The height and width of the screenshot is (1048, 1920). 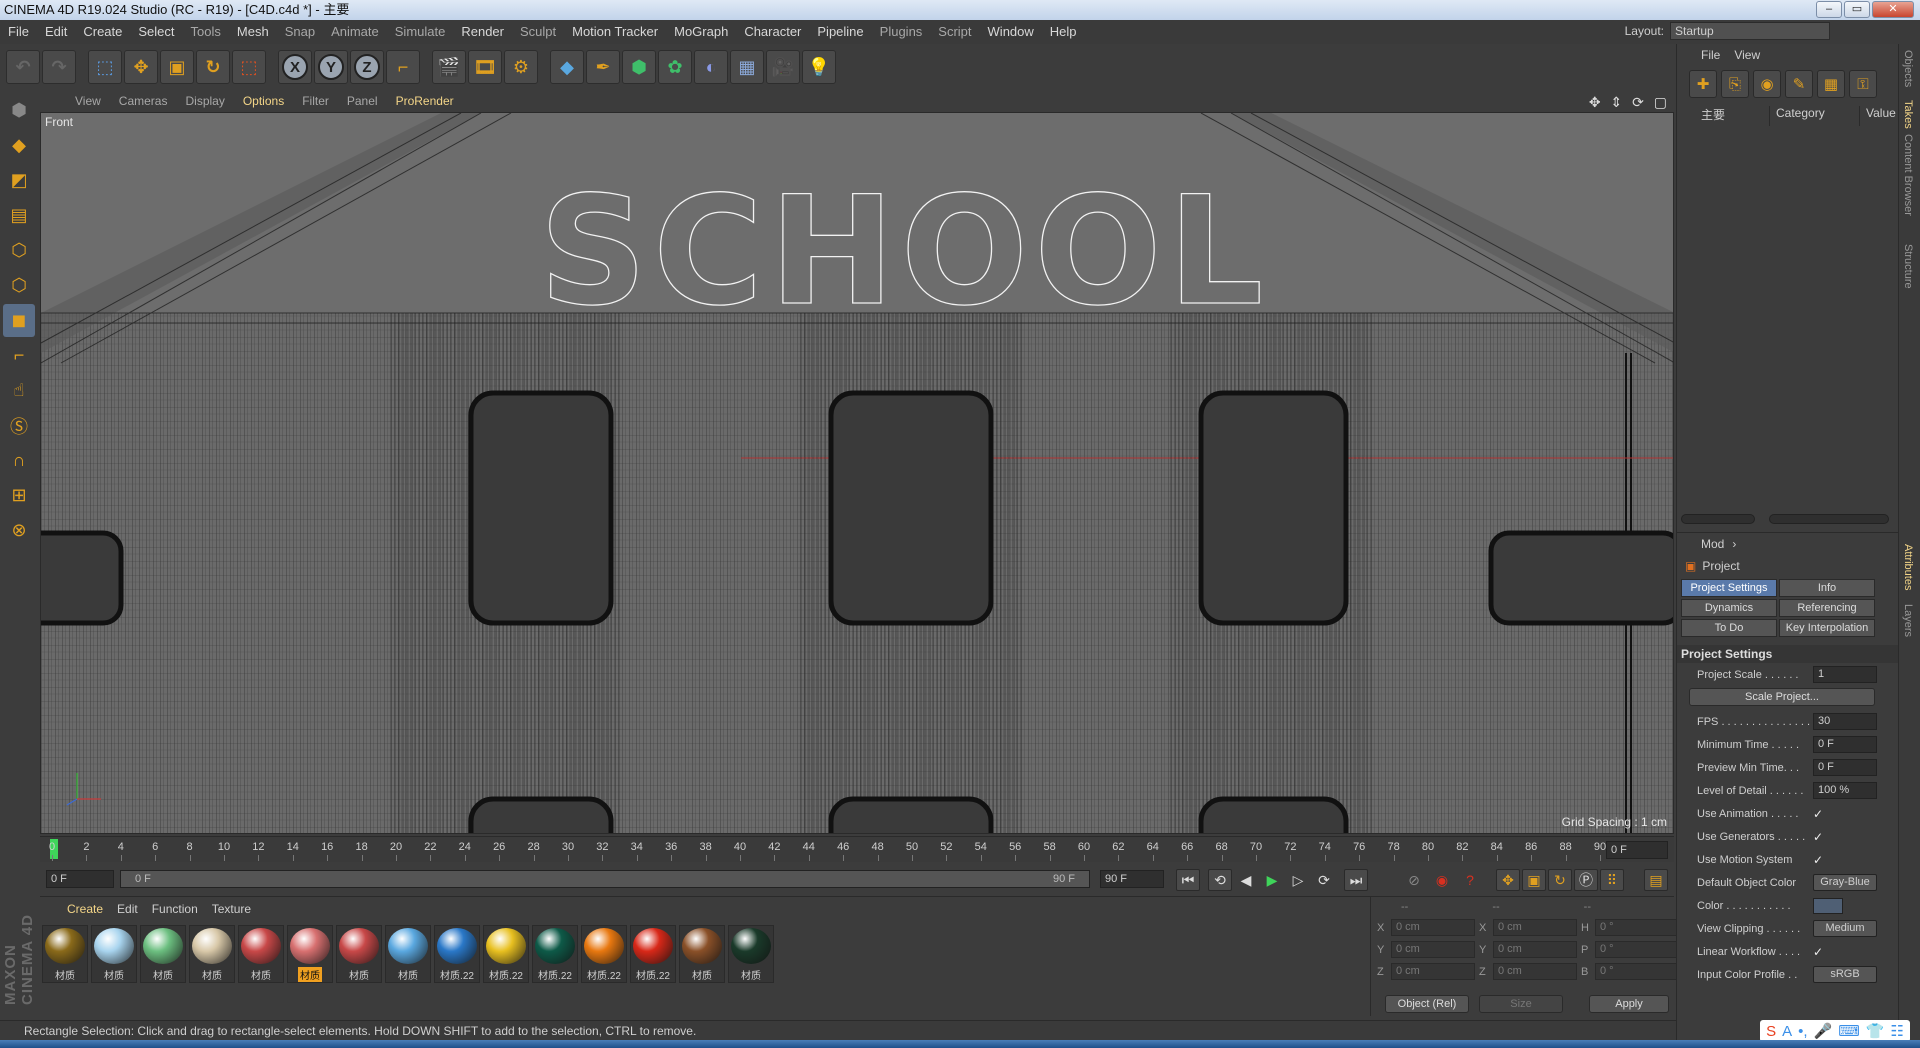 What do you see at coordinates (1877, 116) in the screenshot?
I see `takes-value-column: Value` at bounding box center [1877, 116].